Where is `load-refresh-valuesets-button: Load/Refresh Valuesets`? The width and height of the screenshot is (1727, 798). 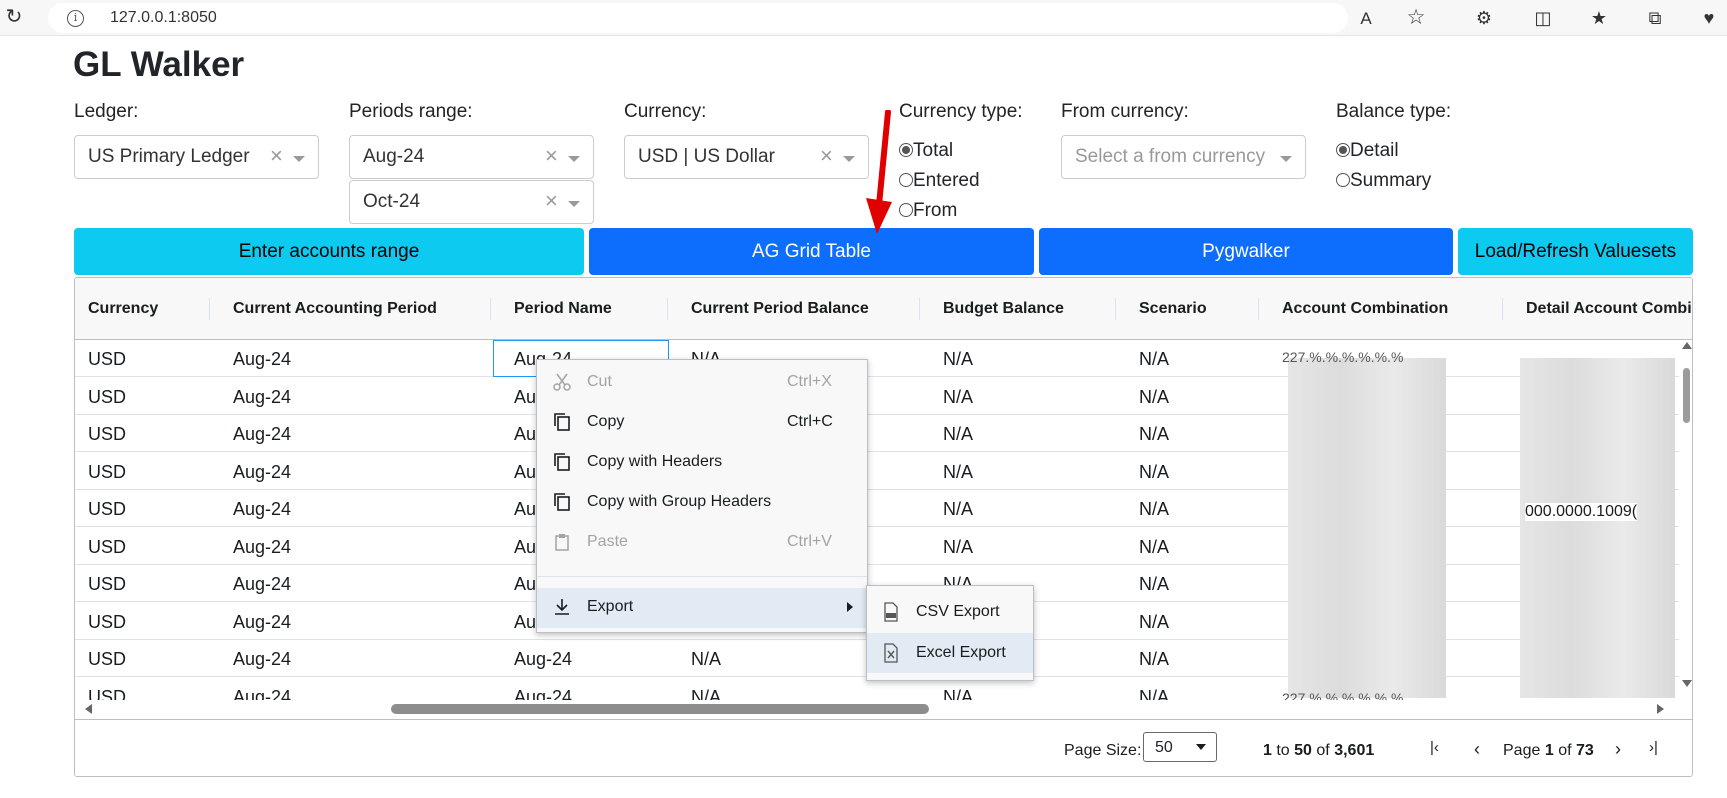
load-refresh-valuesets-button: Load/Refresh Valuesets is located at coordinates (1575, 251).